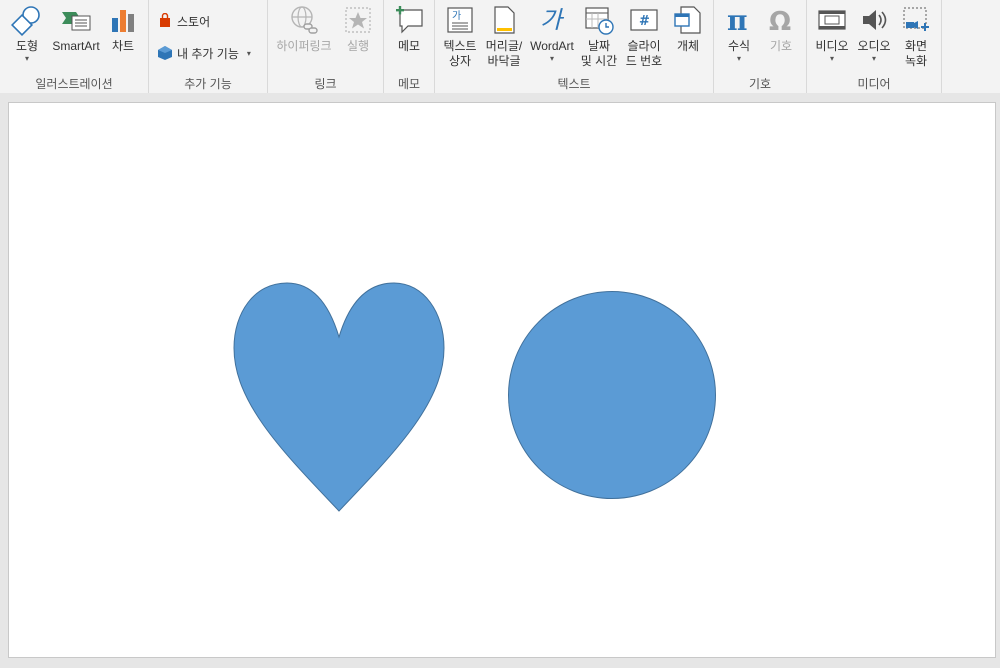 The image size is (1000, 668). I want to click on header-footer-icon, so click(504, 20).